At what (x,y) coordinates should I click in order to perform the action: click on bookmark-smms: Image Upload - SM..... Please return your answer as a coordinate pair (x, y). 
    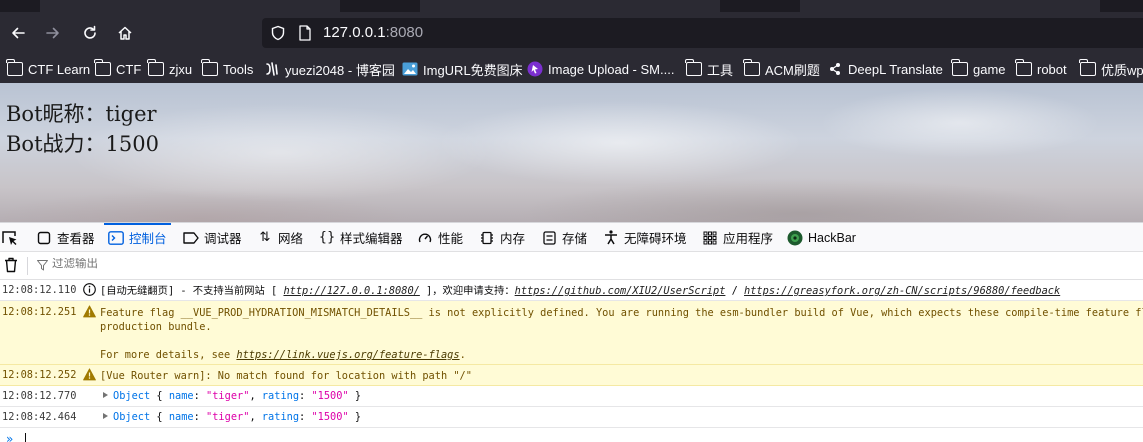
    Looking at the image, I should click on (600, 69).